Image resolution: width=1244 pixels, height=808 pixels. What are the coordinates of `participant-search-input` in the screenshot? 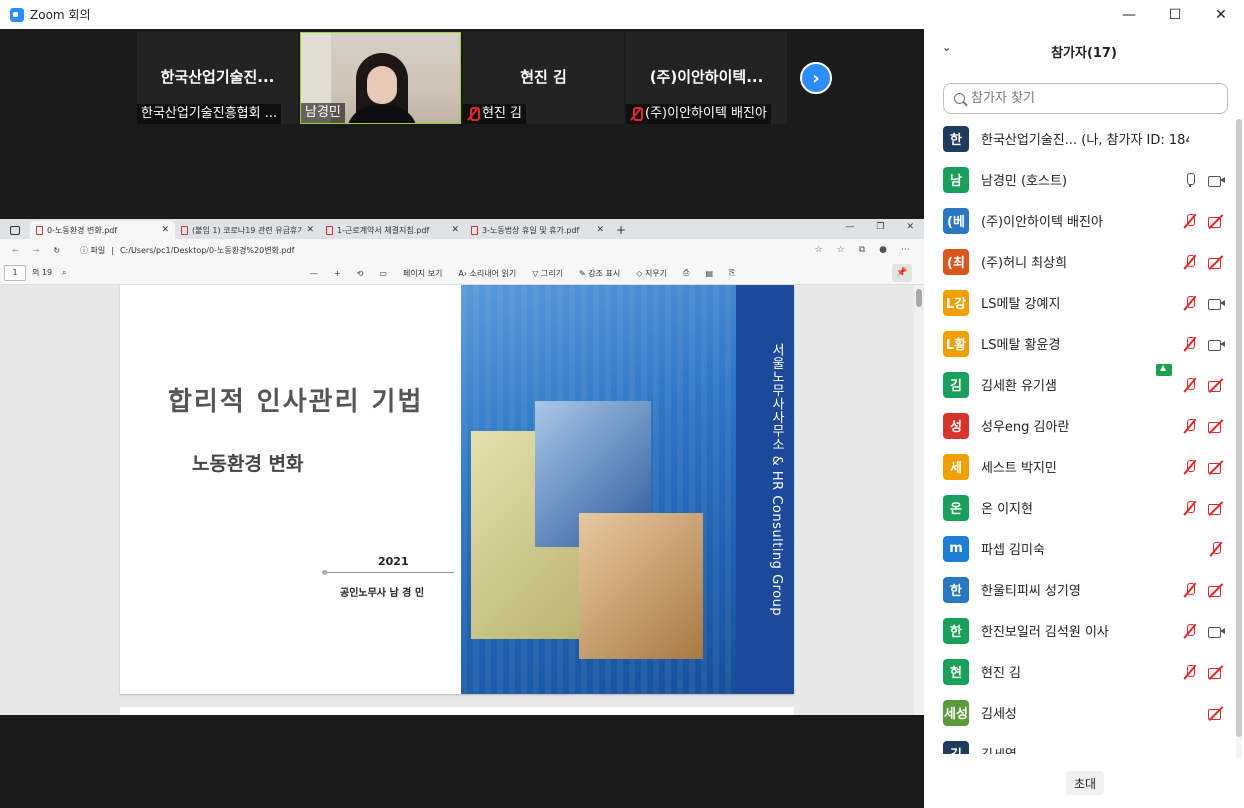 It's located at (1091, 98).